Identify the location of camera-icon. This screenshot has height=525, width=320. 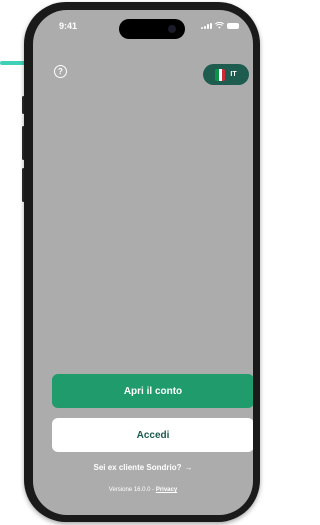
(172, 29).